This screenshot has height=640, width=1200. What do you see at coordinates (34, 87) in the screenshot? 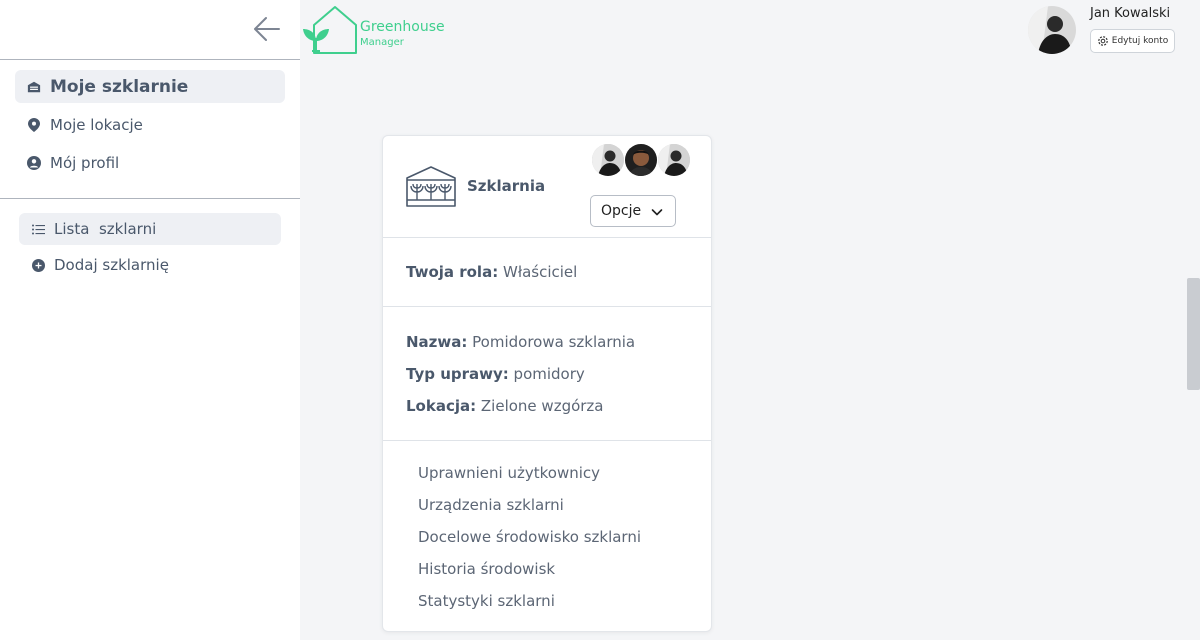
I see `warehouse-icon` at bounding box center [34, 87].